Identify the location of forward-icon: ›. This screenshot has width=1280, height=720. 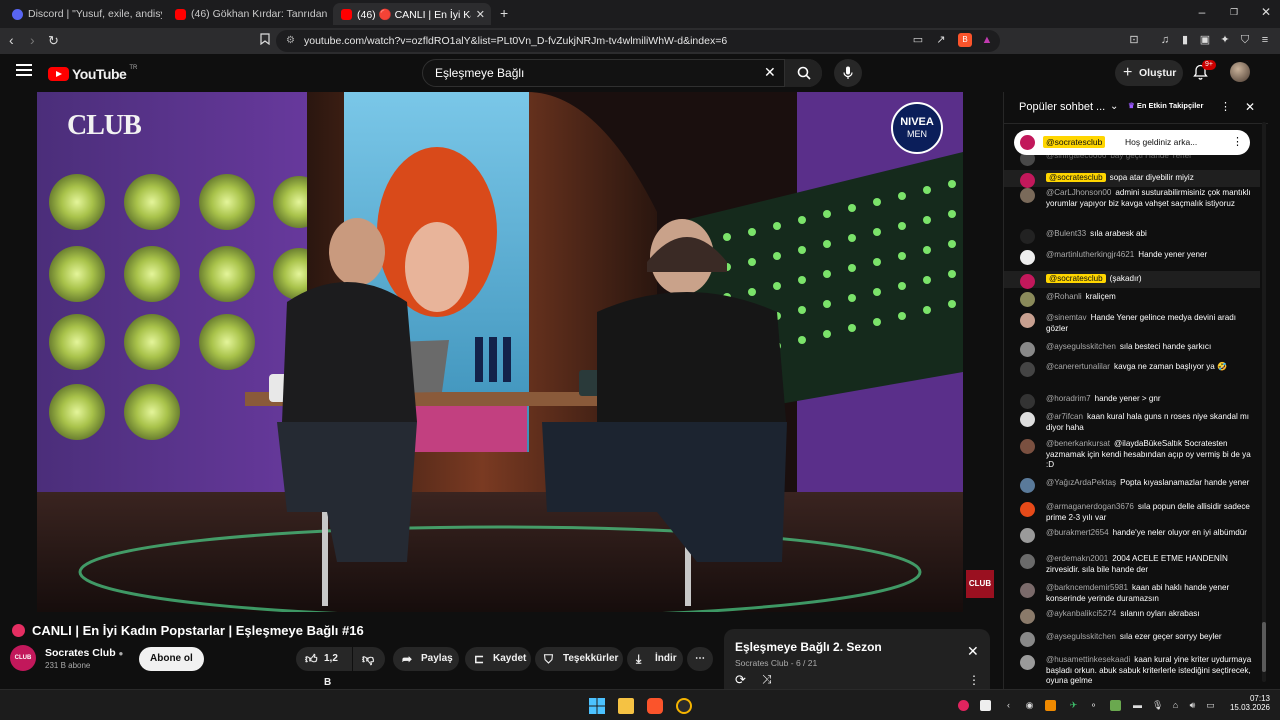
(32, 40).